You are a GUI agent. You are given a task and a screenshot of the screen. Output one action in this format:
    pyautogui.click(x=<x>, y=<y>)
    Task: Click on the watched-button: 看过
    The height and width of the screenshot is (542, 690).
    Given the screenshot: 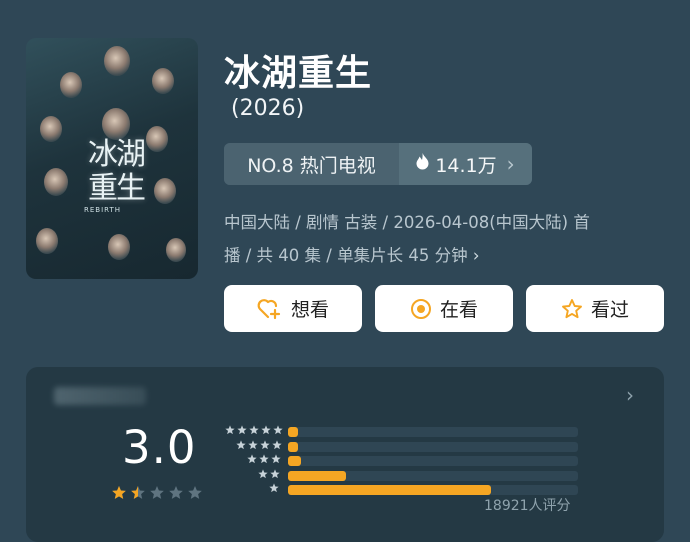 What is the action you would take?
    pyautogui.click(x=595, y=308)
    